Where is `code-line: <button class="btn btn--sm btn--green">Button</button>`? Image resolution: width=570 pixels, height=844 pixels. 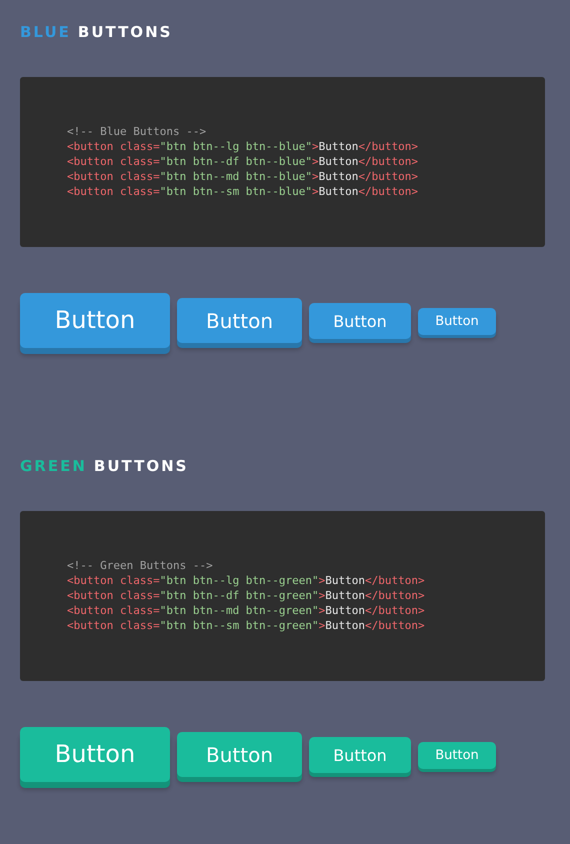 code-line: <button class="btn btn--sm btn--green">Button</button> is located at coordinates (246, 625).